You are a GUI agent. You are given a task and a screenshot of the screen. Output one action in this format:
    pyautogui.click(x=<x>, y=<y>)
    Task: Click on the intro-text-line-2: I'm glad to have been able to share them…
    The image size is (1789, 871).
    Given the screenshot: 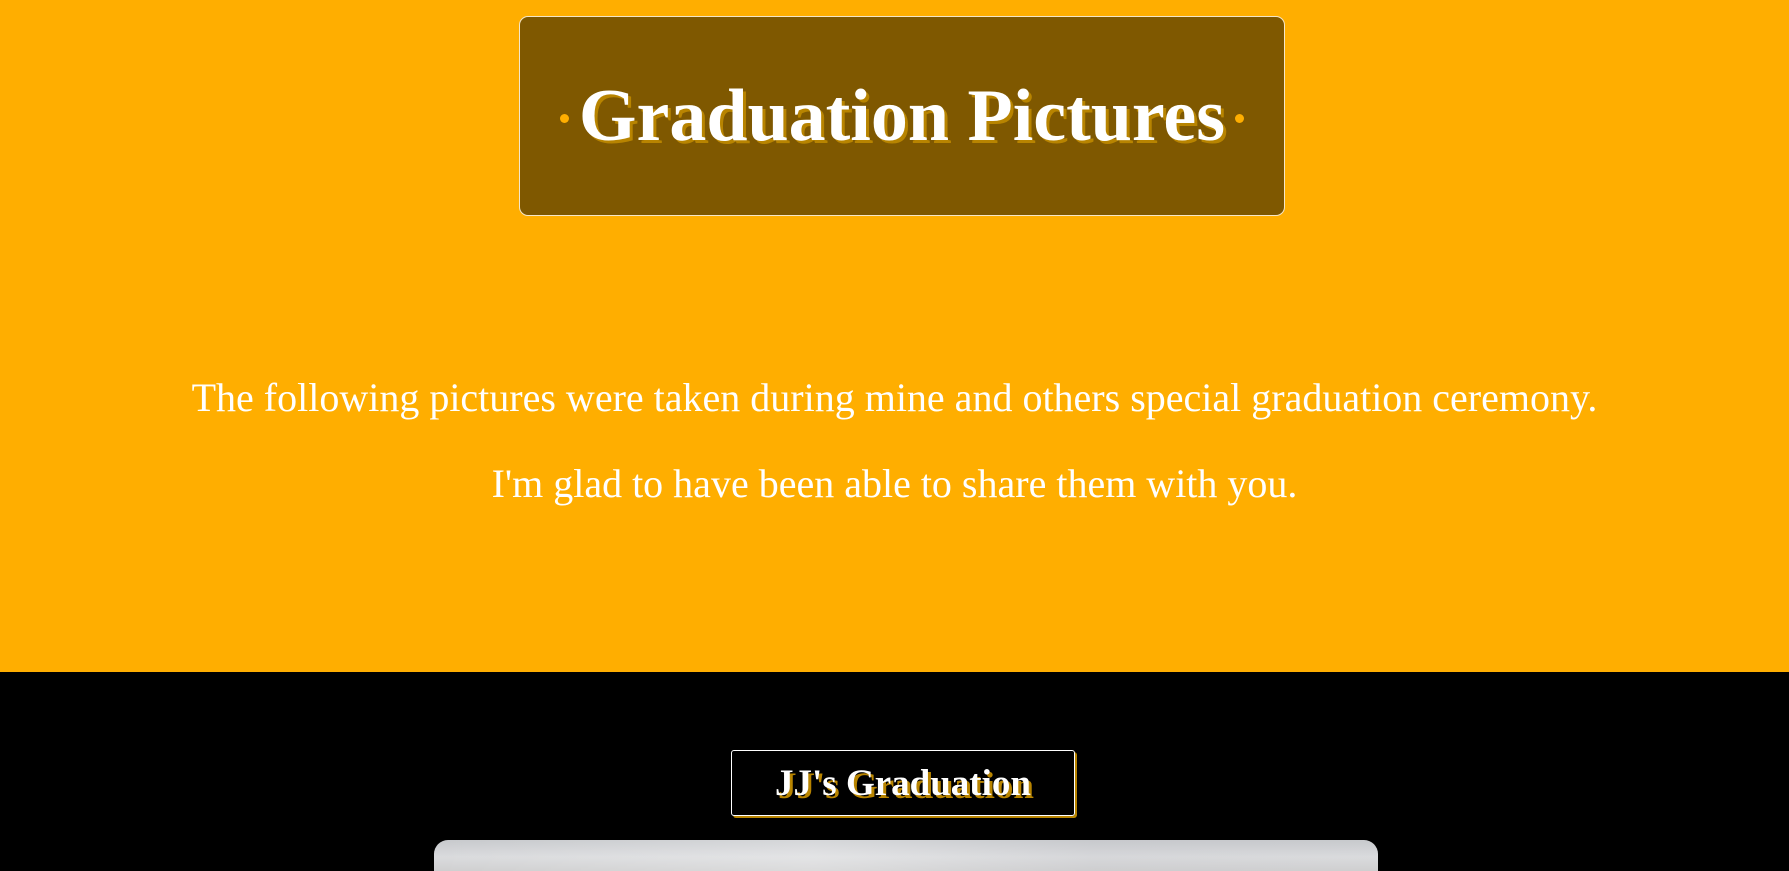 What is the action you would take?
    pyautogui.click(x=894, y=483)
    